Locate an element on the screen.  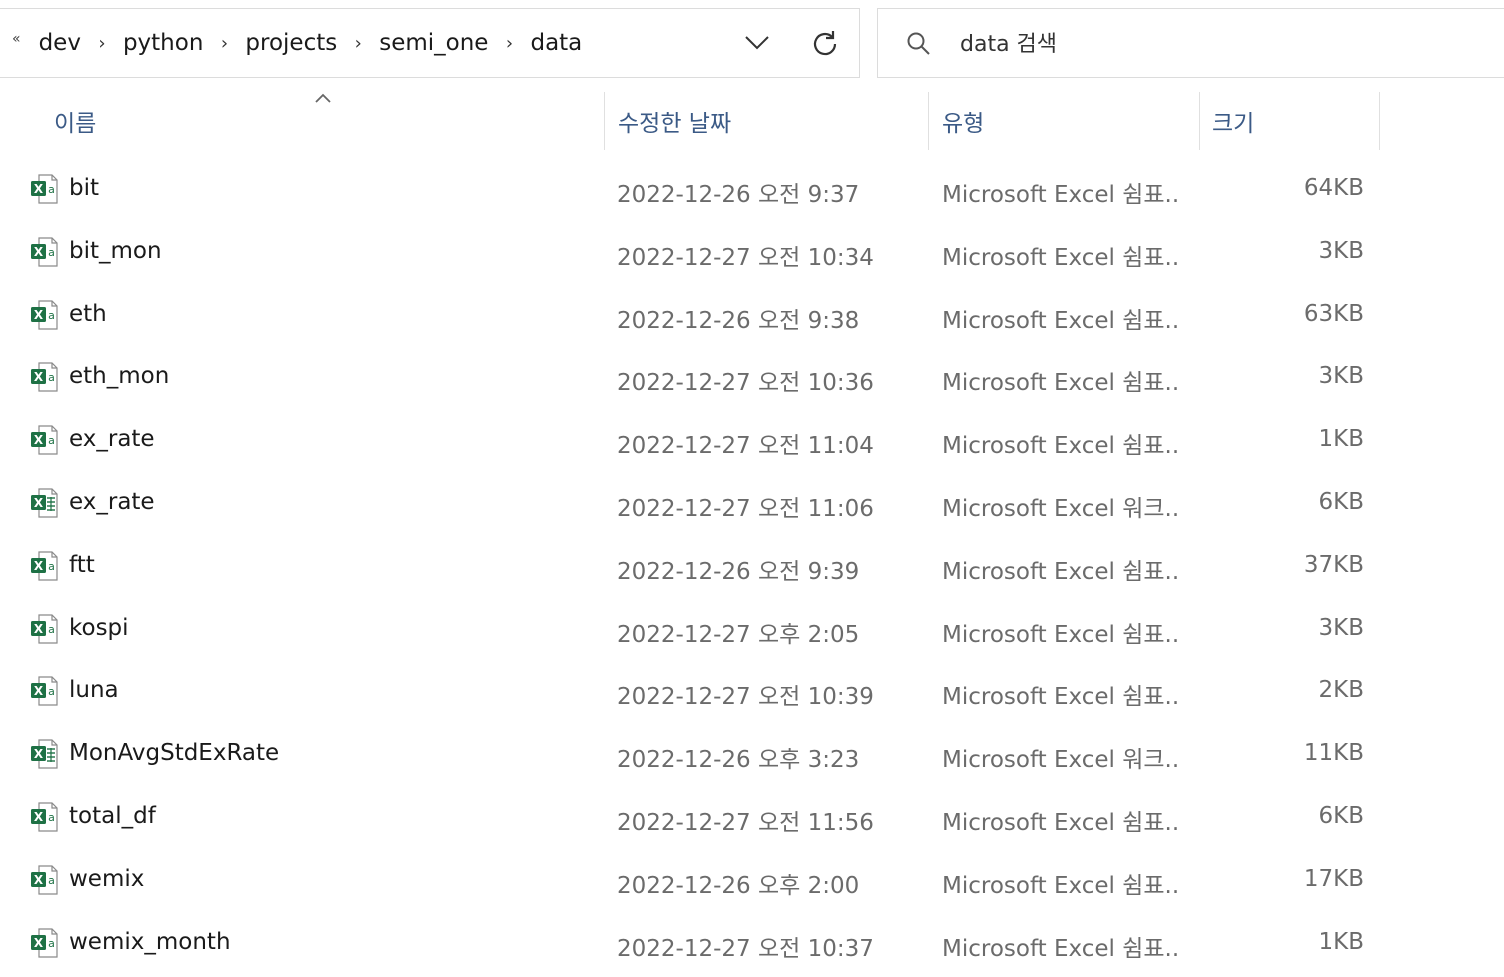
column-header-type: 유형 is located at coordinates (1064, 121).